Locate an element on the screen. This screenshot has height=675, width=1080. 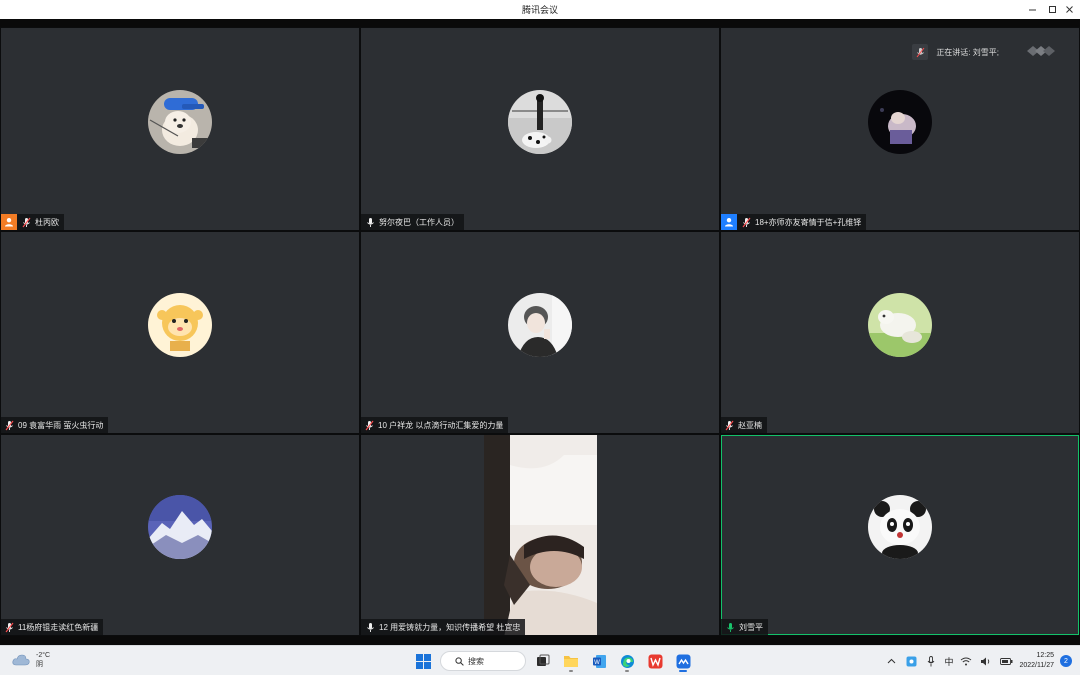
search-icon is located at coordinates (459, 661).